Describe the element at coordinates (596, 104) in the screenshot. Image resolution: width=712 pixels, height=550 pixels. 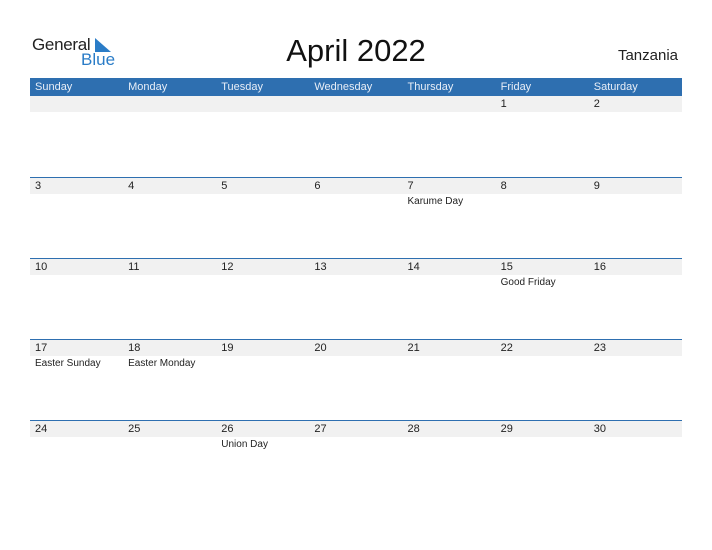
I see `day-number: 2` at that location.